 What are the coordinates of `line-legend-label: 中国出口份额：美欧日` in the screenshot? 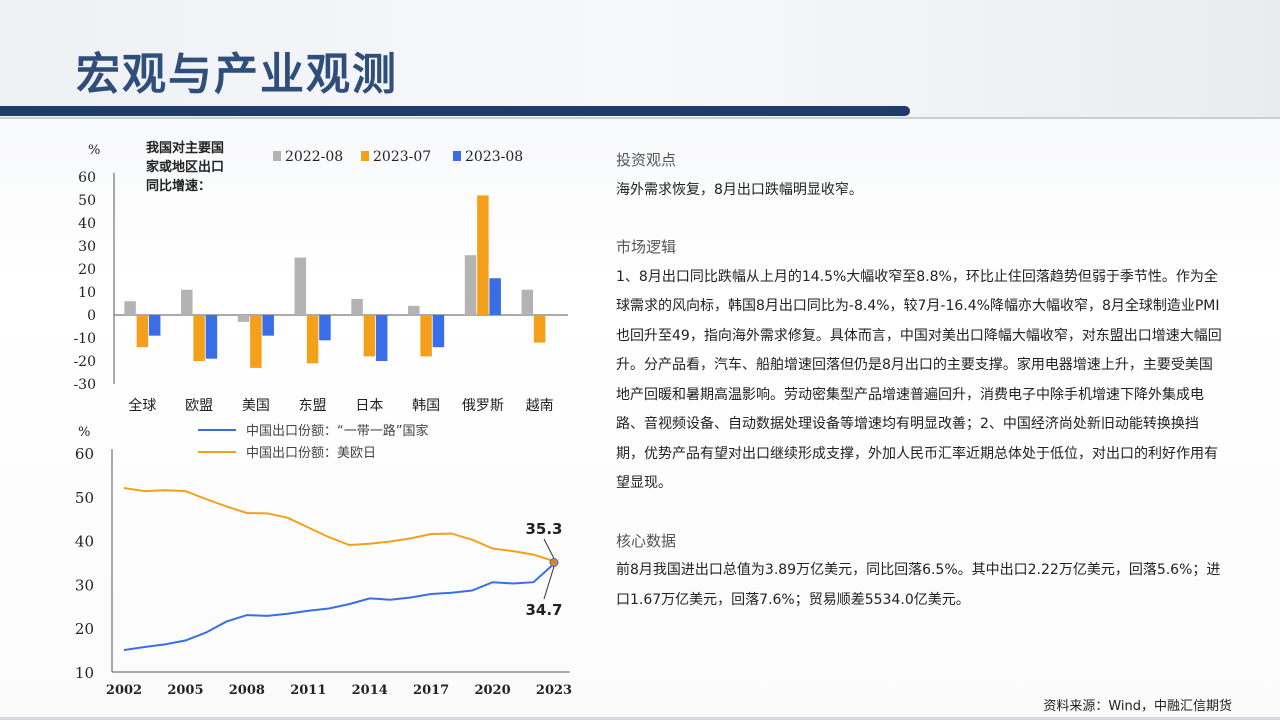 It's located at (311, 453).